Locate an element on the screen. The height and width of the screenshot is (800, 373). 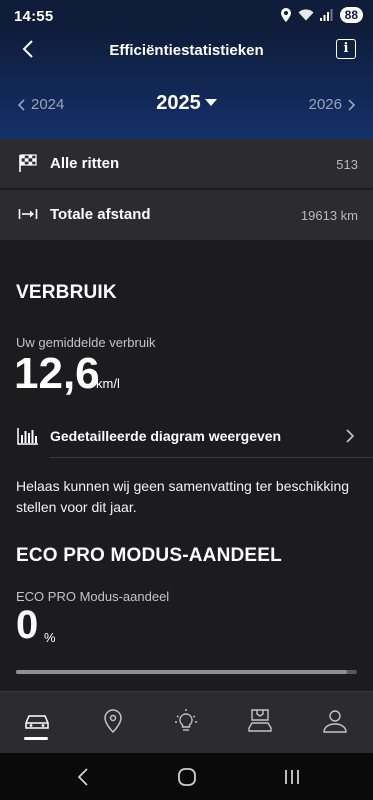
active-tab-indicator is located at coordinates (36, 738).